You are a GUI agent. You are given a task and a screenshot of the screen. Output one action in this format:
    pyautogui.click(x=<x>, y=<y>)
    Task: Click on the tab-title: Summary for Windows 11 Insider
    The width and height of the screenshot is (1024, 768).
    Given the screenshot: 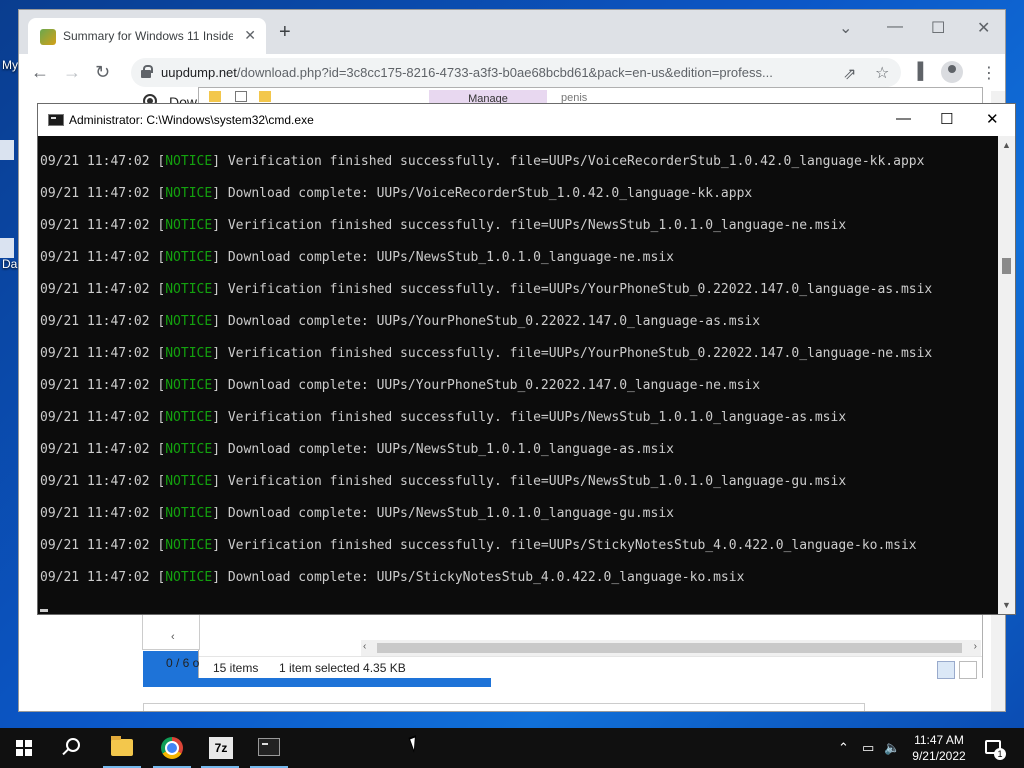 What is the action you would take?
    pyautogui.click(x=148, y=36)
    